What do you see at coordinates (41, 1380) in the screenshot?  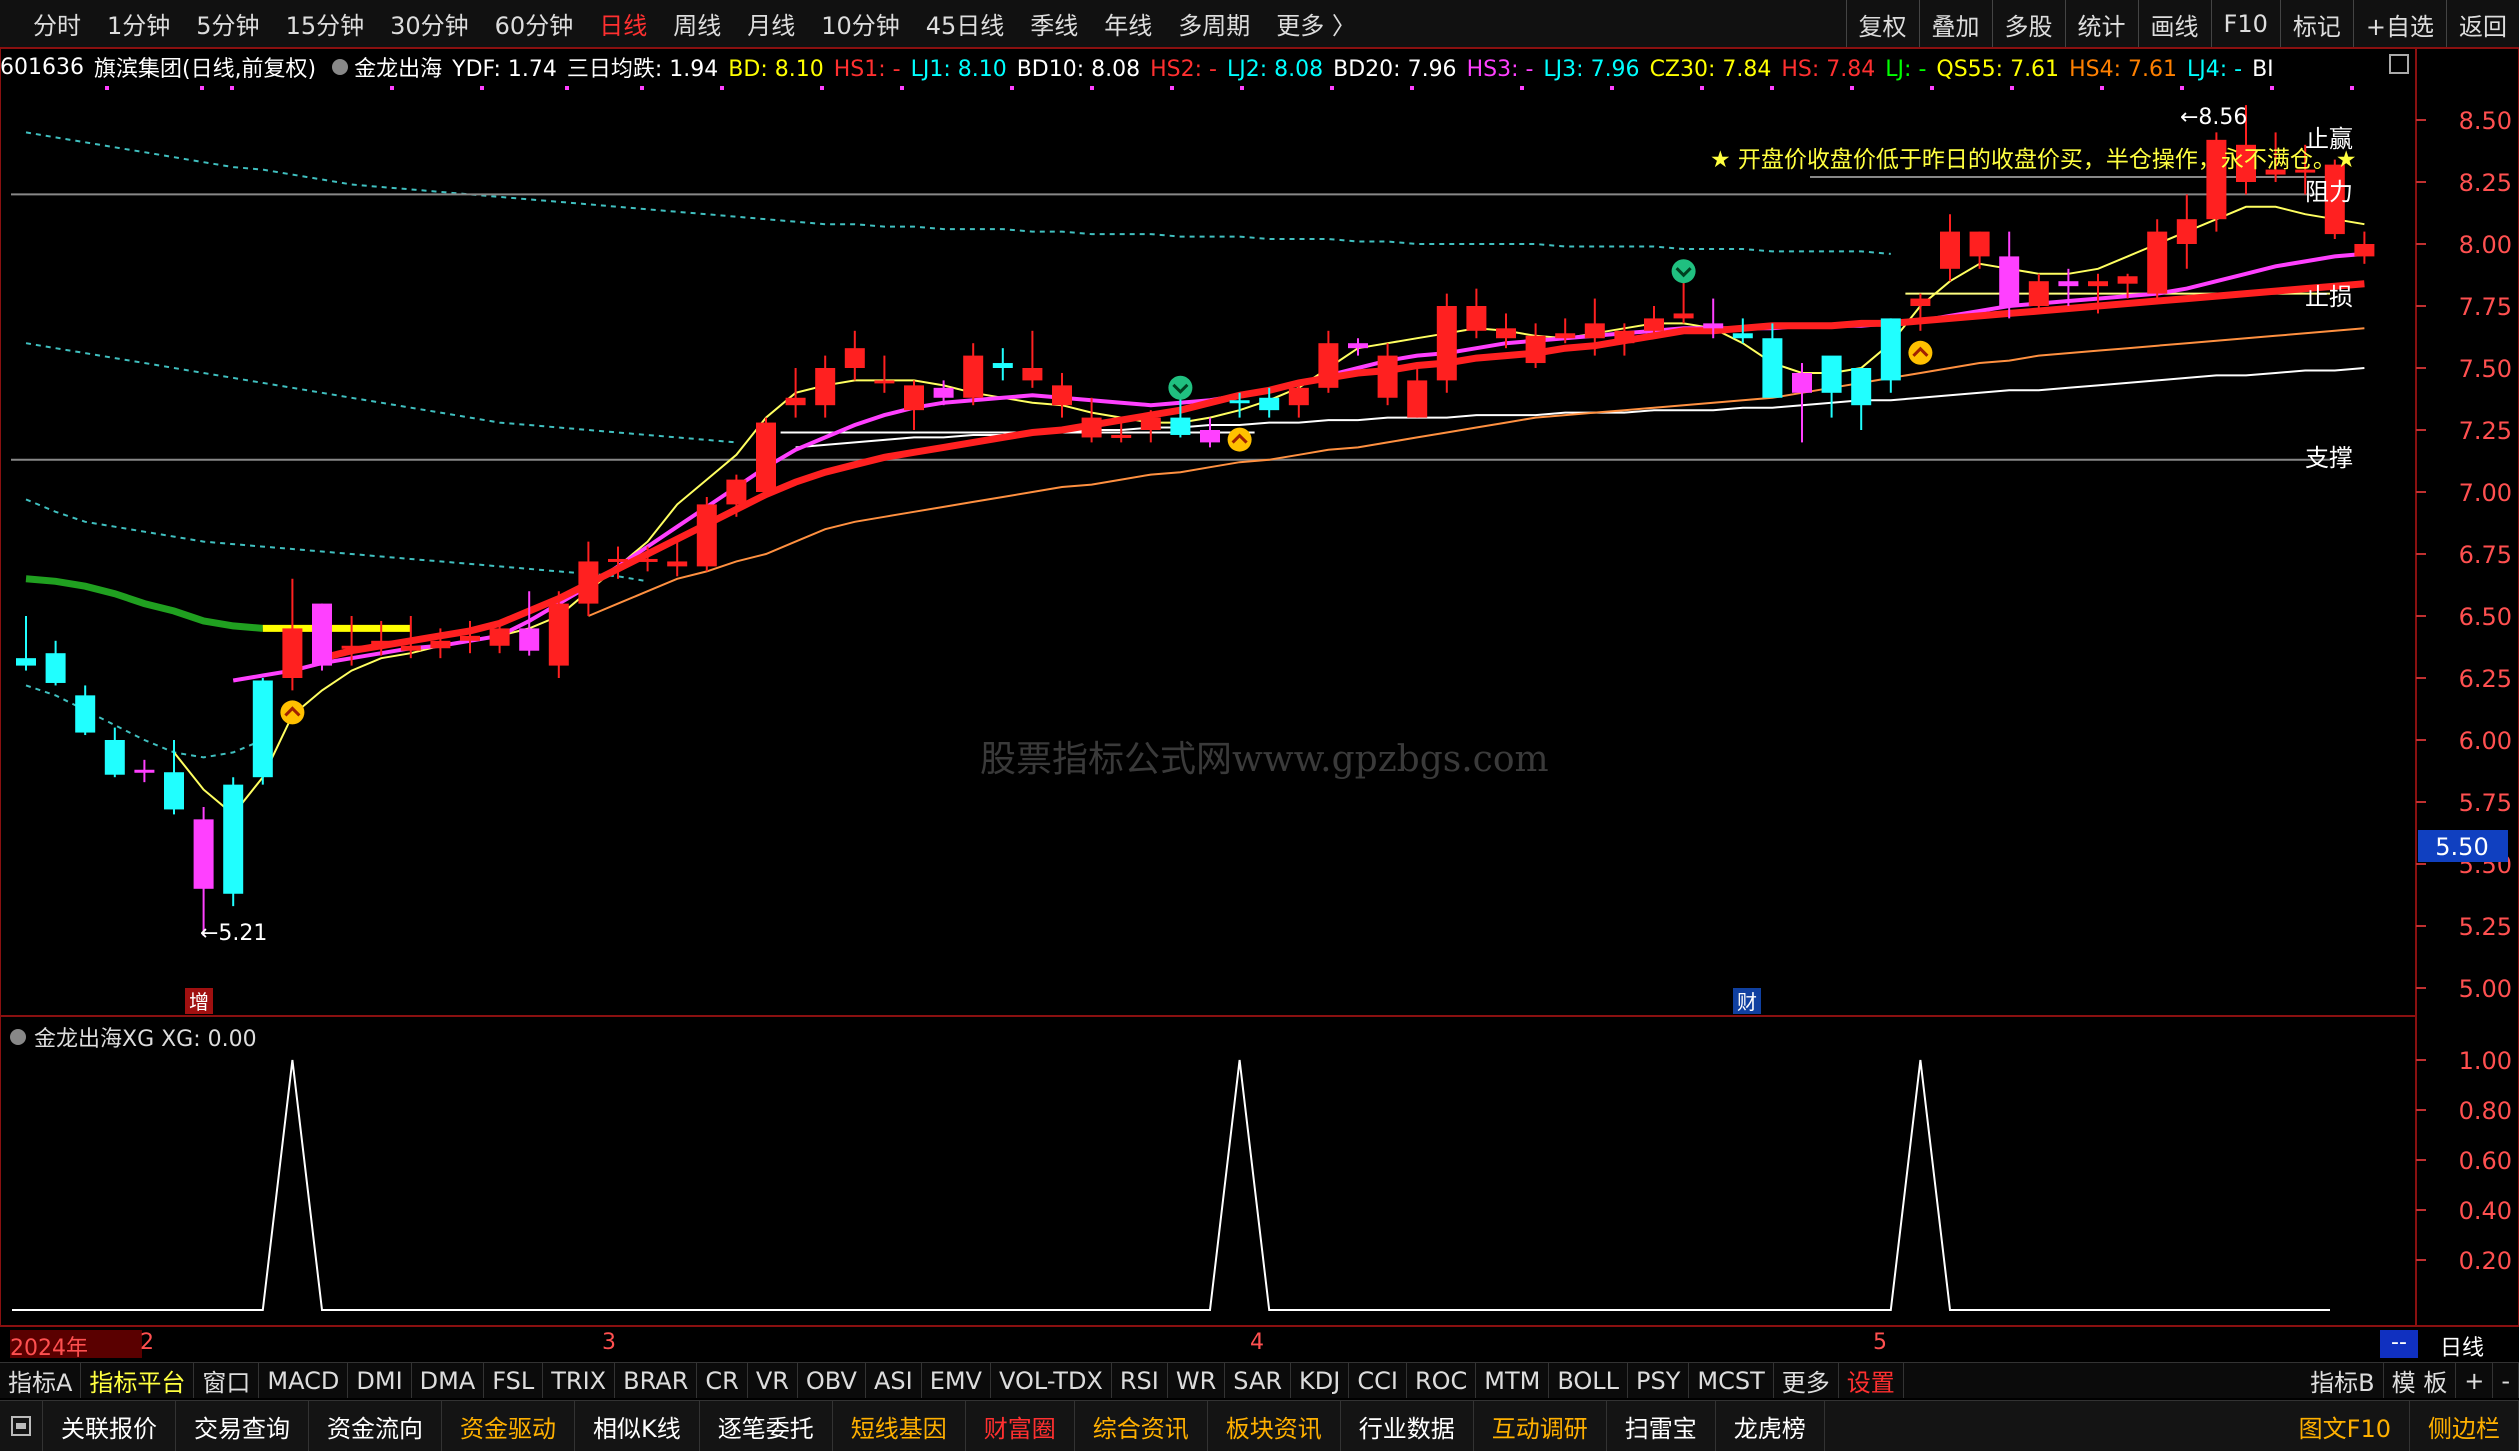 I see `indicator-tab-0: 指标A` at bounding box center [41, 1380].